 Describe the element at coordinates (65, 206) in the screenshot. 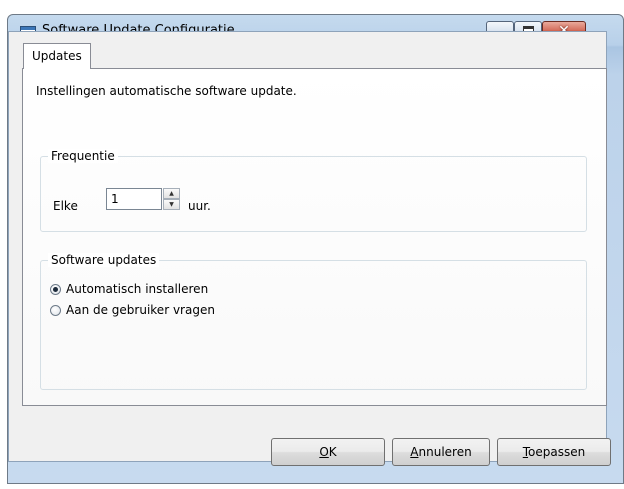

I see `frequency-prefix-label: Elke` at that location.